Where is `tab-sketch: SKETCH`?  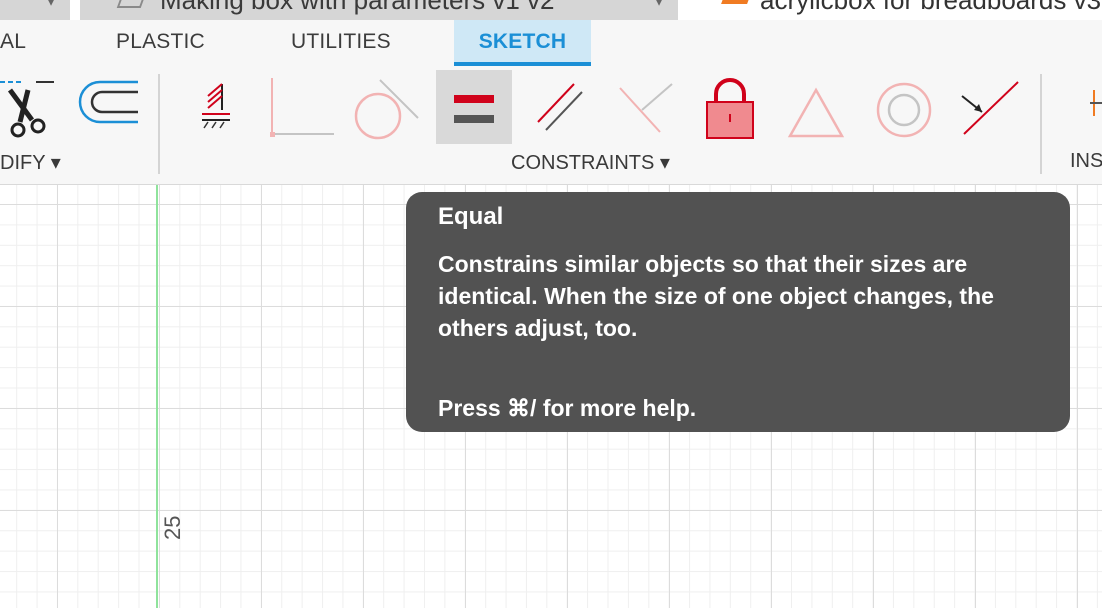
tab-sketch: SKETCH is located at coordinates (522, 43).